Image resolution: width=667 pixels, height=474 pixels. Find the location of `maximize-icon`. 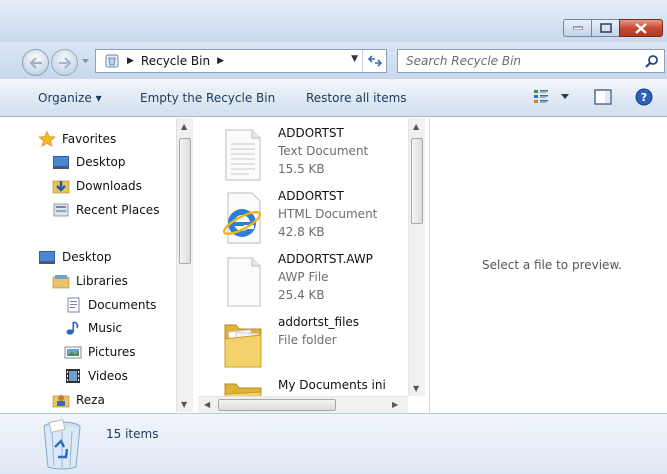

maximize-icon is located at coordinates (605, 28).